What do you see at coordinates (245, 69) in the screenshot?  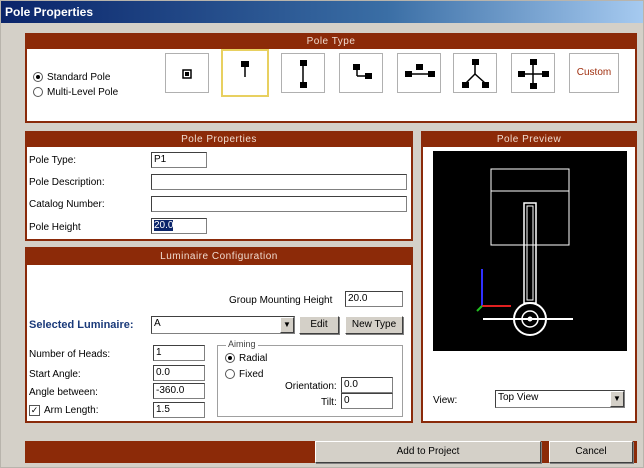 I see `single-arm-icon` at bounding box center [245, 69].